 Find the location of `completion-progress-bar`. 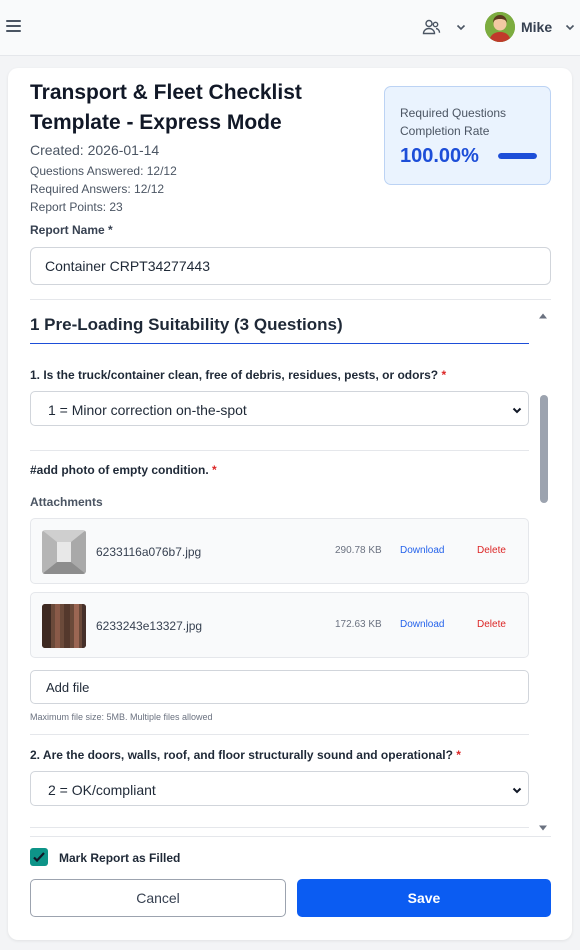

completion-progress-bar is located at coordinates (517, 156).